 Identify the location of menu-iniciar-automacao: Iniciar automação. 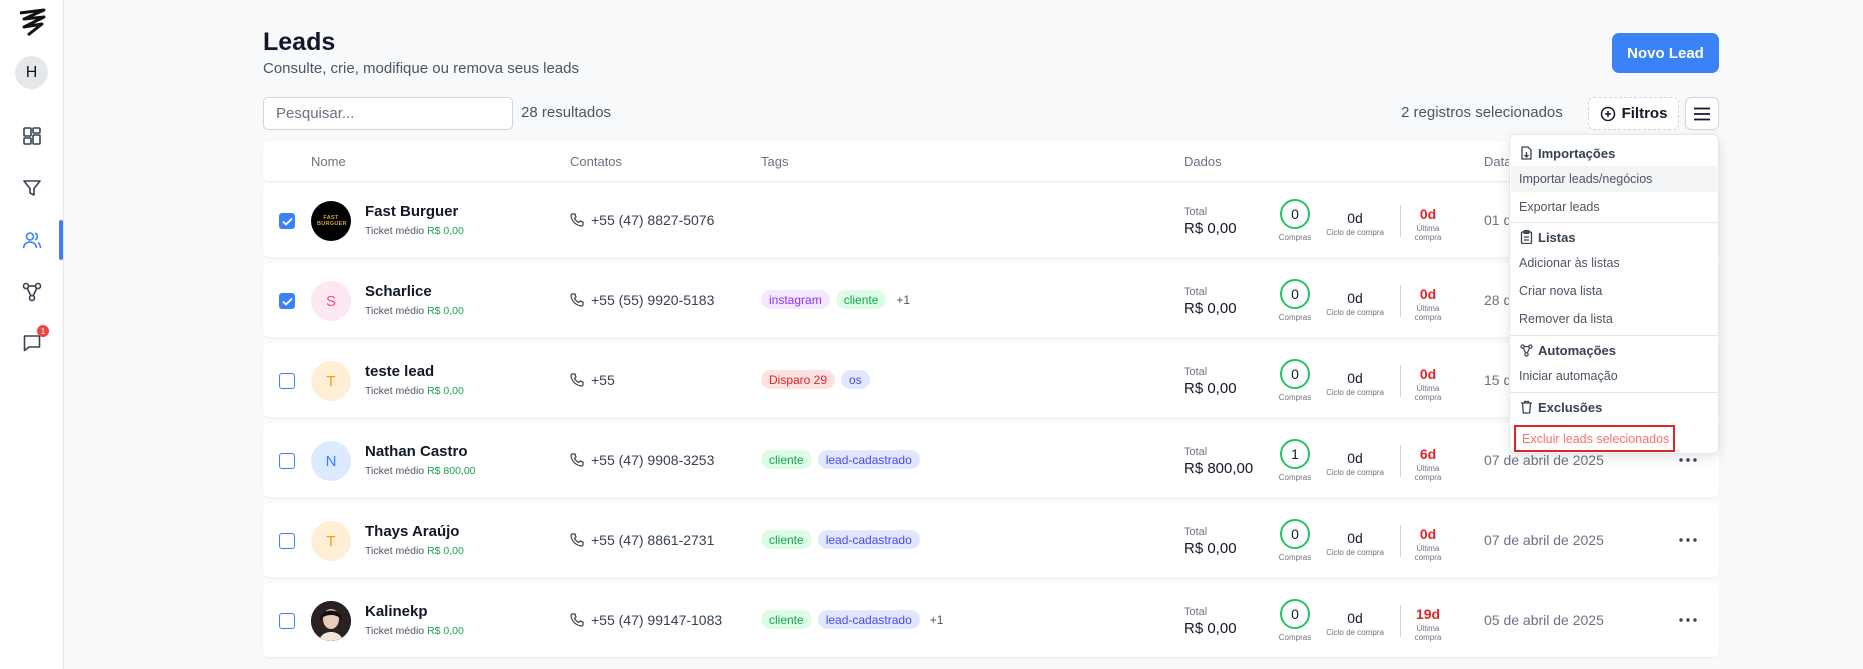
(1568, 376).